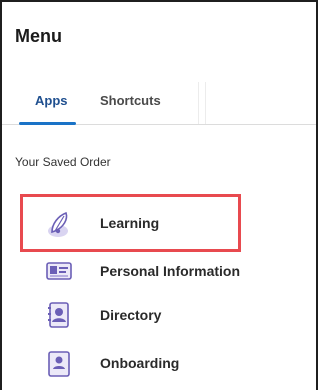  What do you see at coordinates (63, 162) in the screenshot?
I see `saved-order-label: Your Saved Order` at bounding box center [63, 162].